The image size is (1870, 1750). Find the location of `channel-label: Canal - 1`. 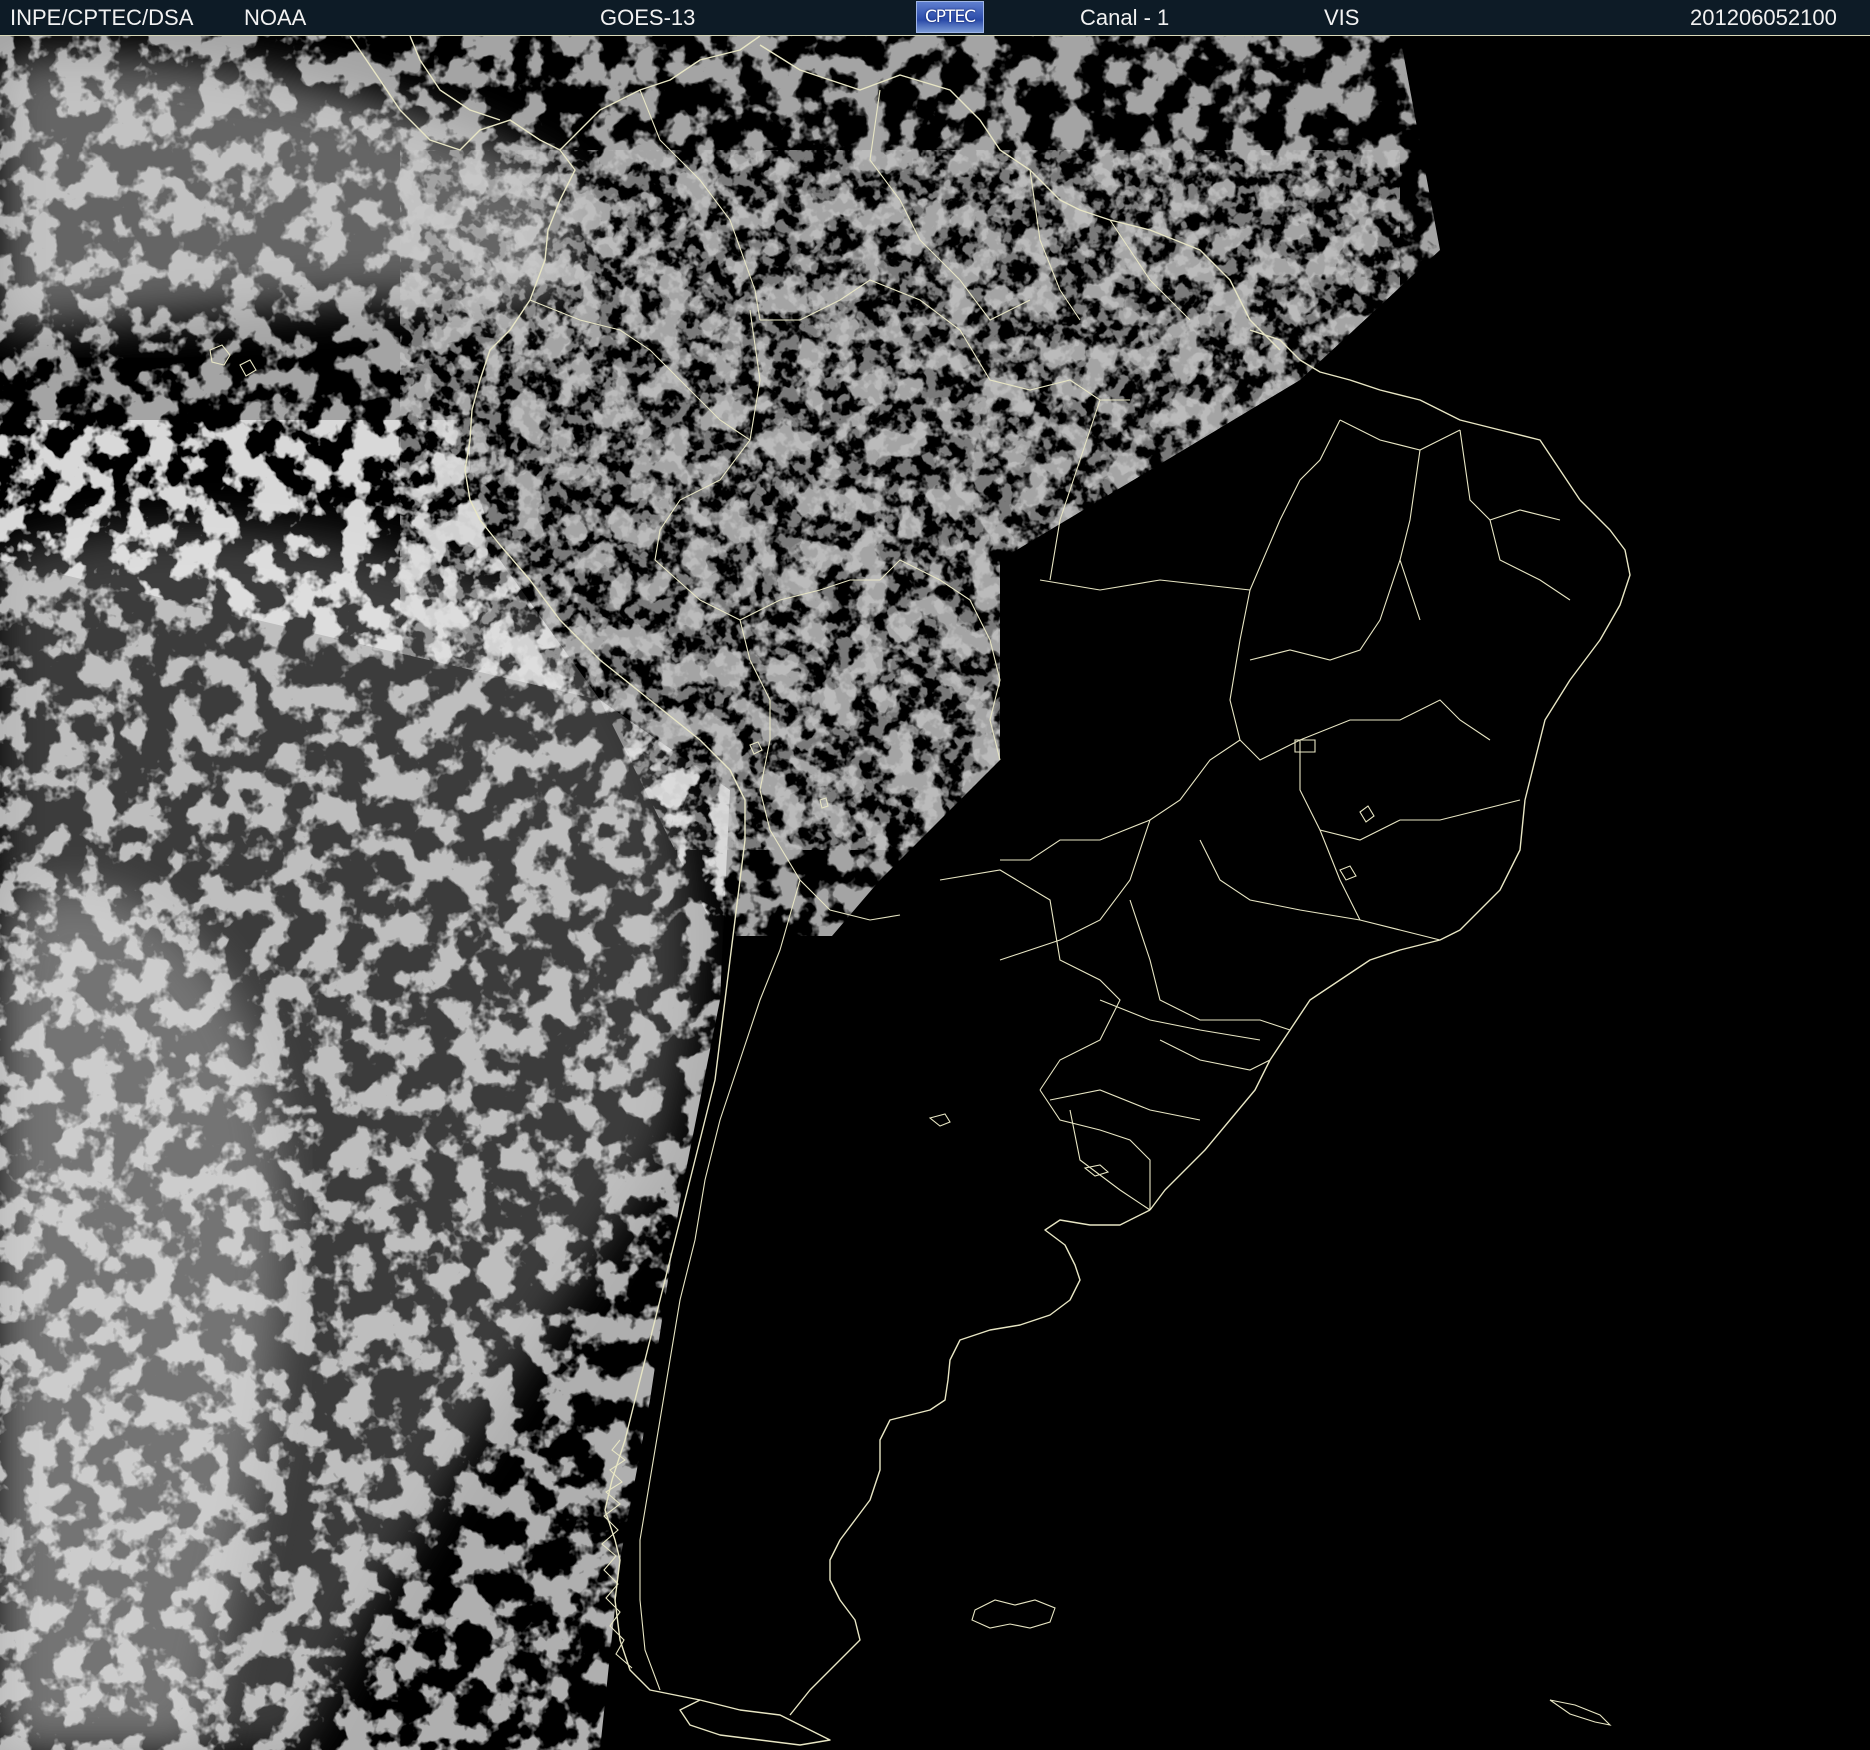

channel-label: Canal - 1 is located at coordinates (1125, 17).